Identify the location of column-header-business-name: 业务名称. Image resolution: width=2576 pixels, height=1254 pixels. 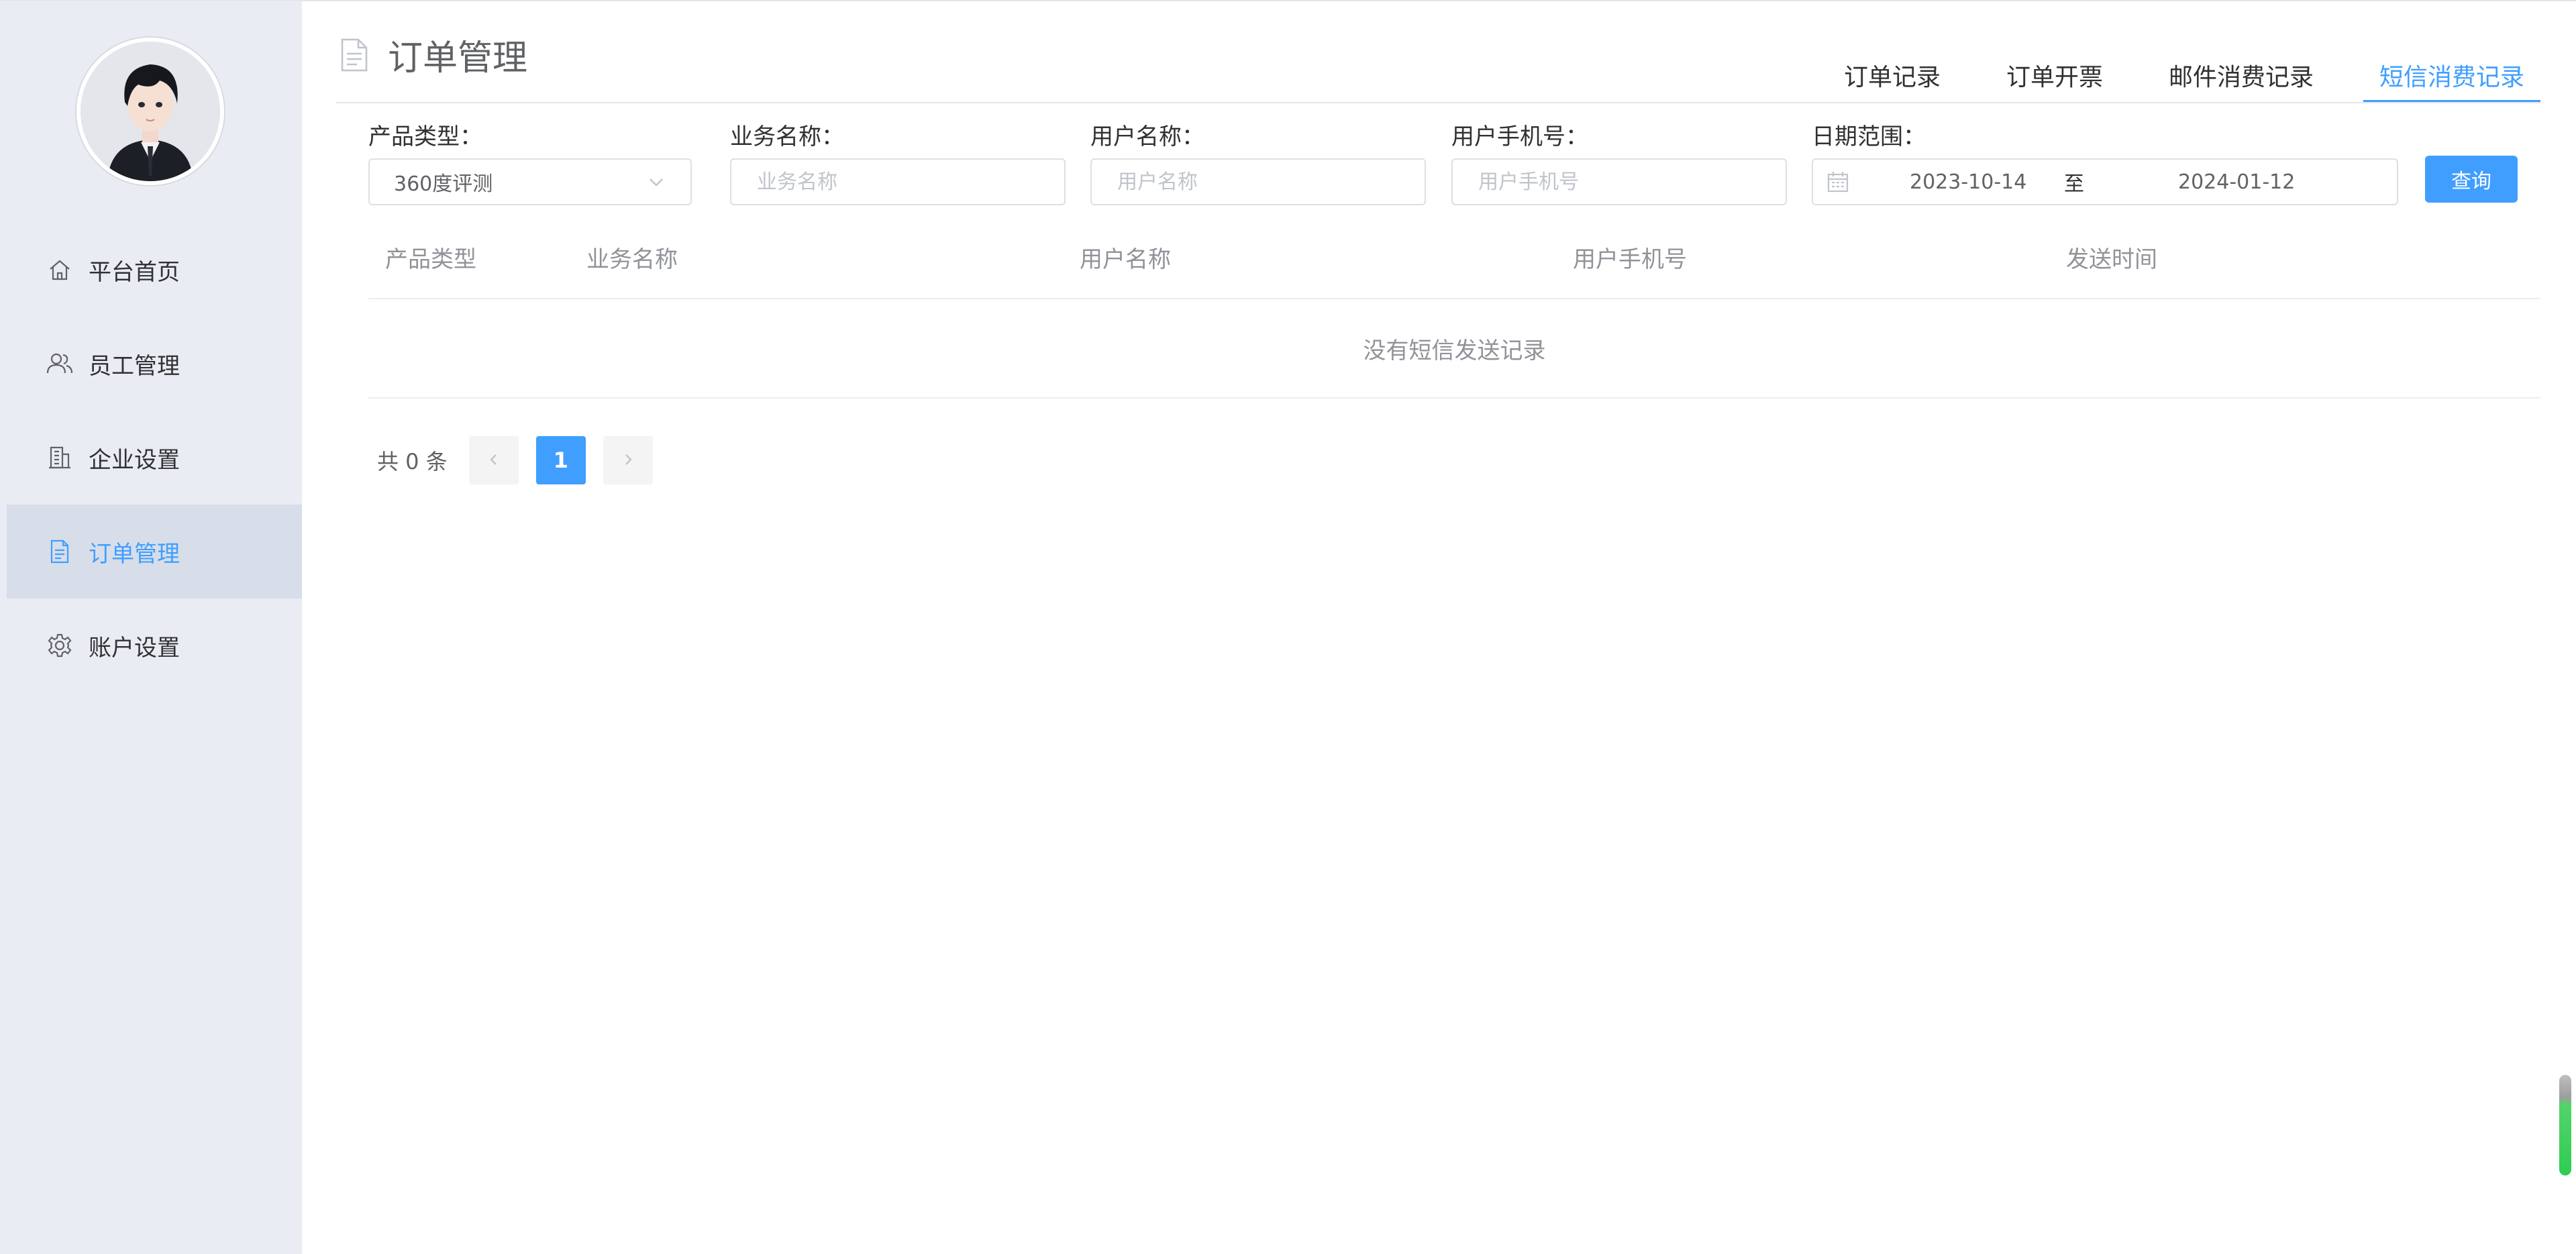
(632, 259).